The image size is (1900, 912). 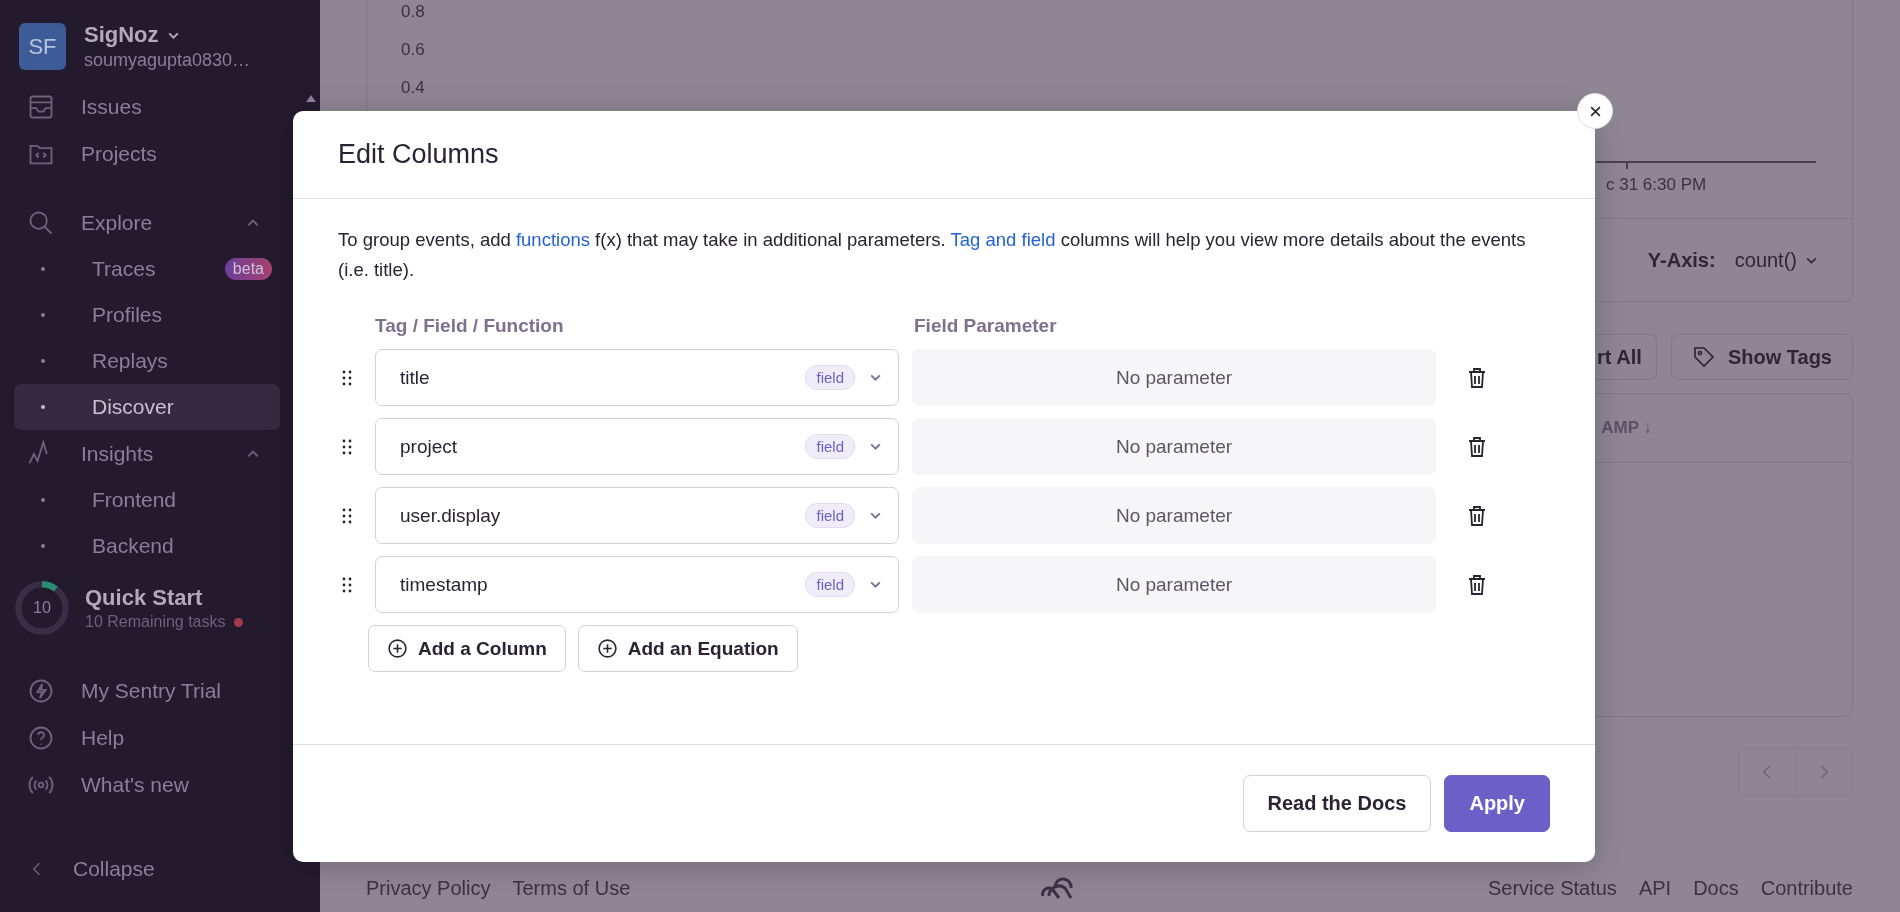 I want to click on footer-link: Service Status, so click(x=1552, y=888).